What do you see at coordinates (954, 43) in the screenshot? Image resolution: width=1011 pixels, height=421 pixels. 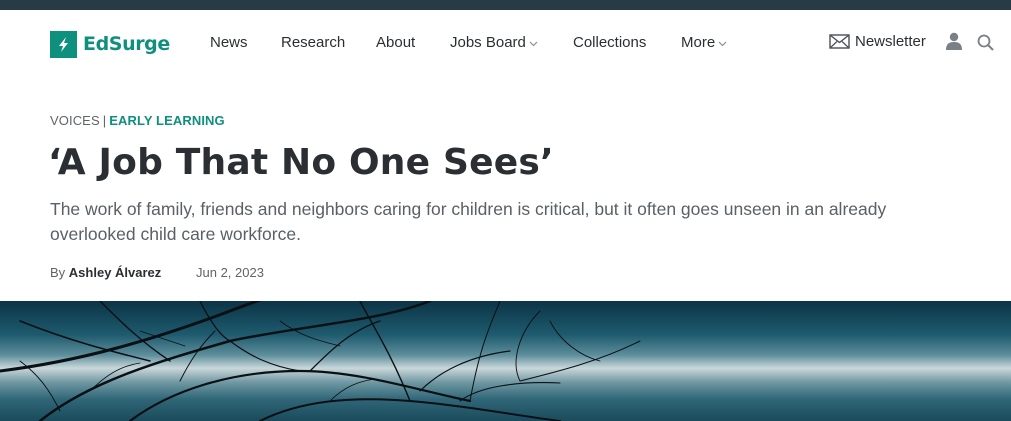 I see `user-icon` at bounding box center [954, 43].